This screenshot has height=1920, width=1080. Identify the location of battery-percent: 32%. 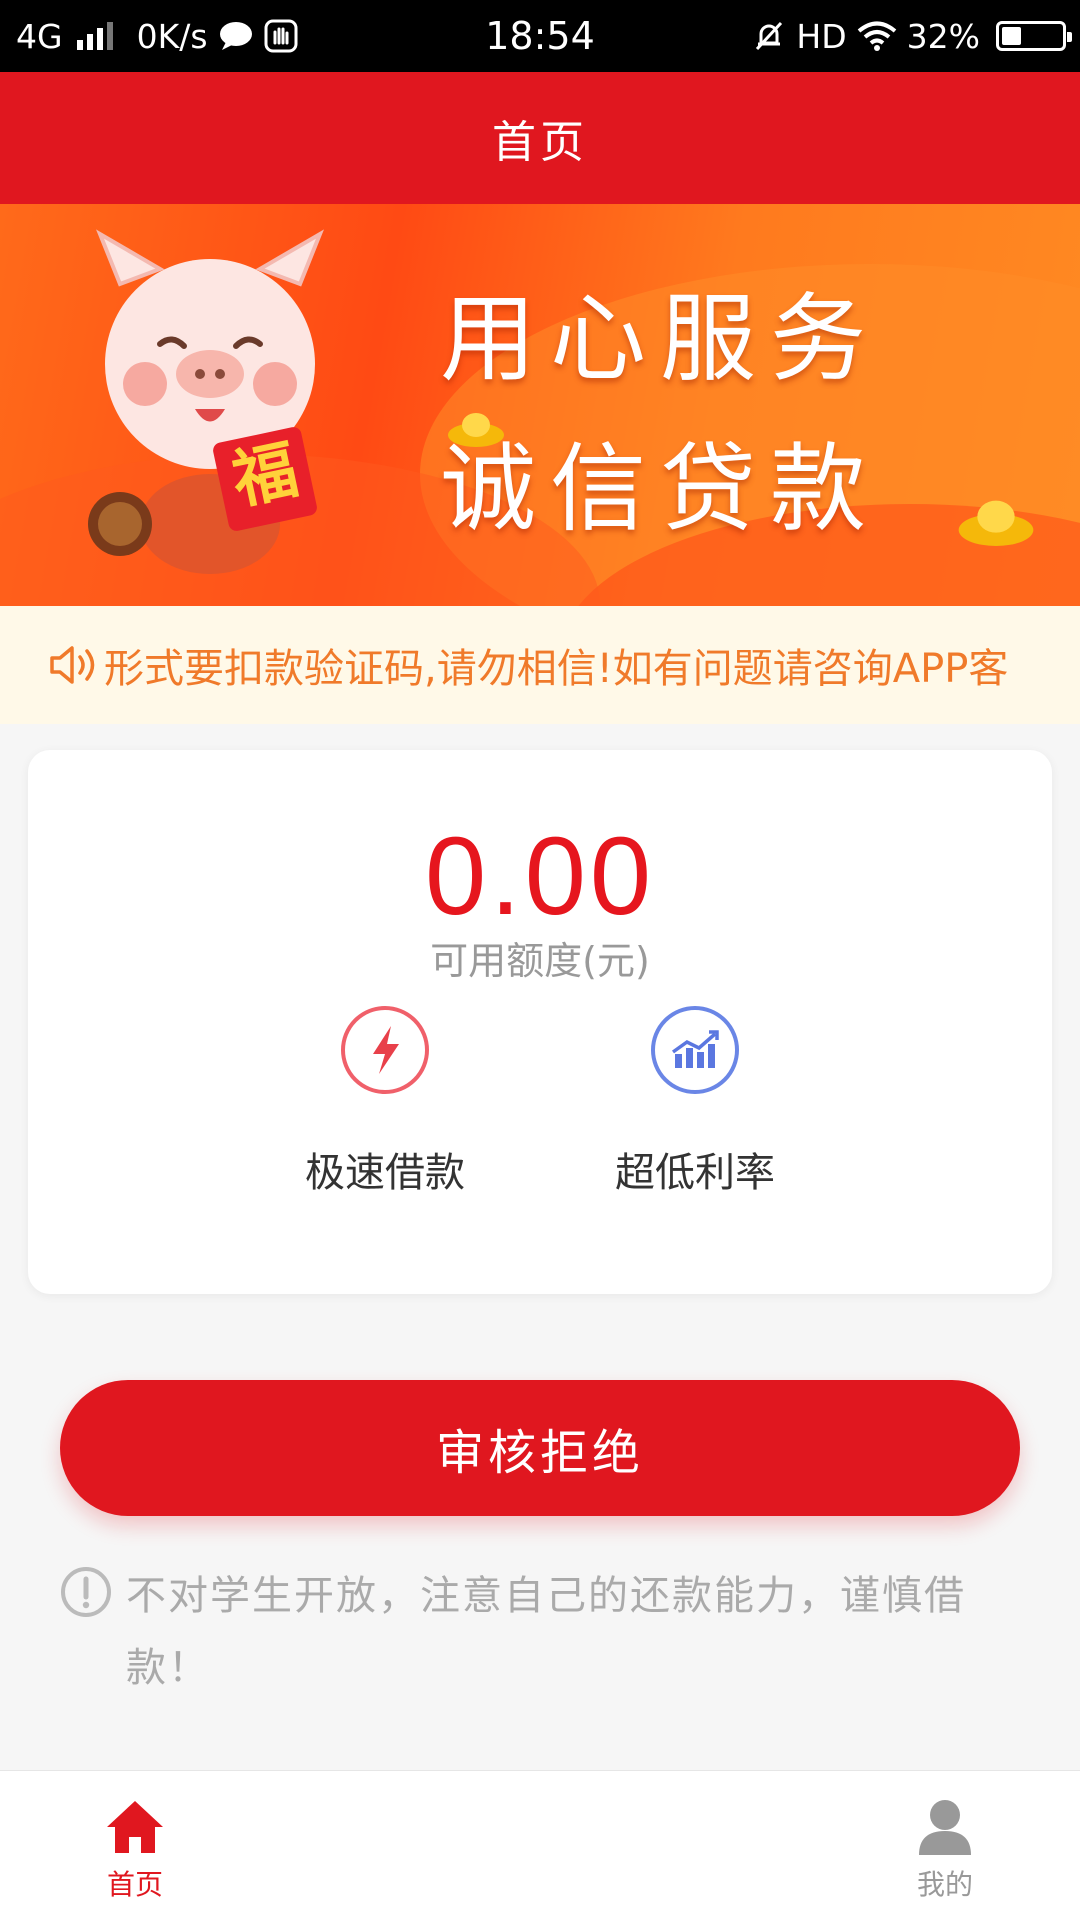
(943, 36).